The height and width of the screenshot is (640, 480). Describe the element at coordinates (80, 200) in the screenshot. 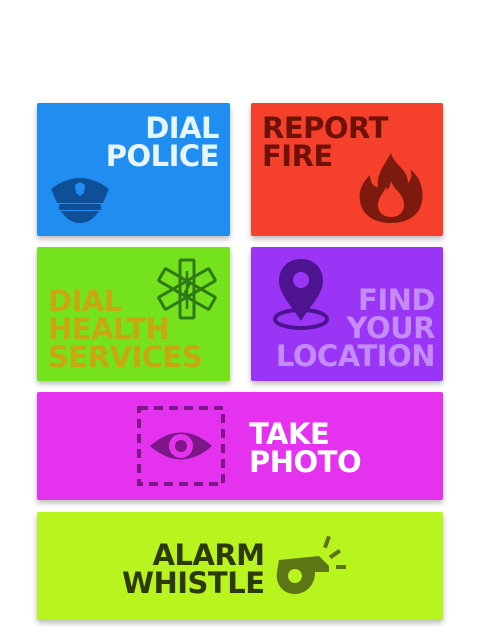

I see `police-cap-icon` at that location.